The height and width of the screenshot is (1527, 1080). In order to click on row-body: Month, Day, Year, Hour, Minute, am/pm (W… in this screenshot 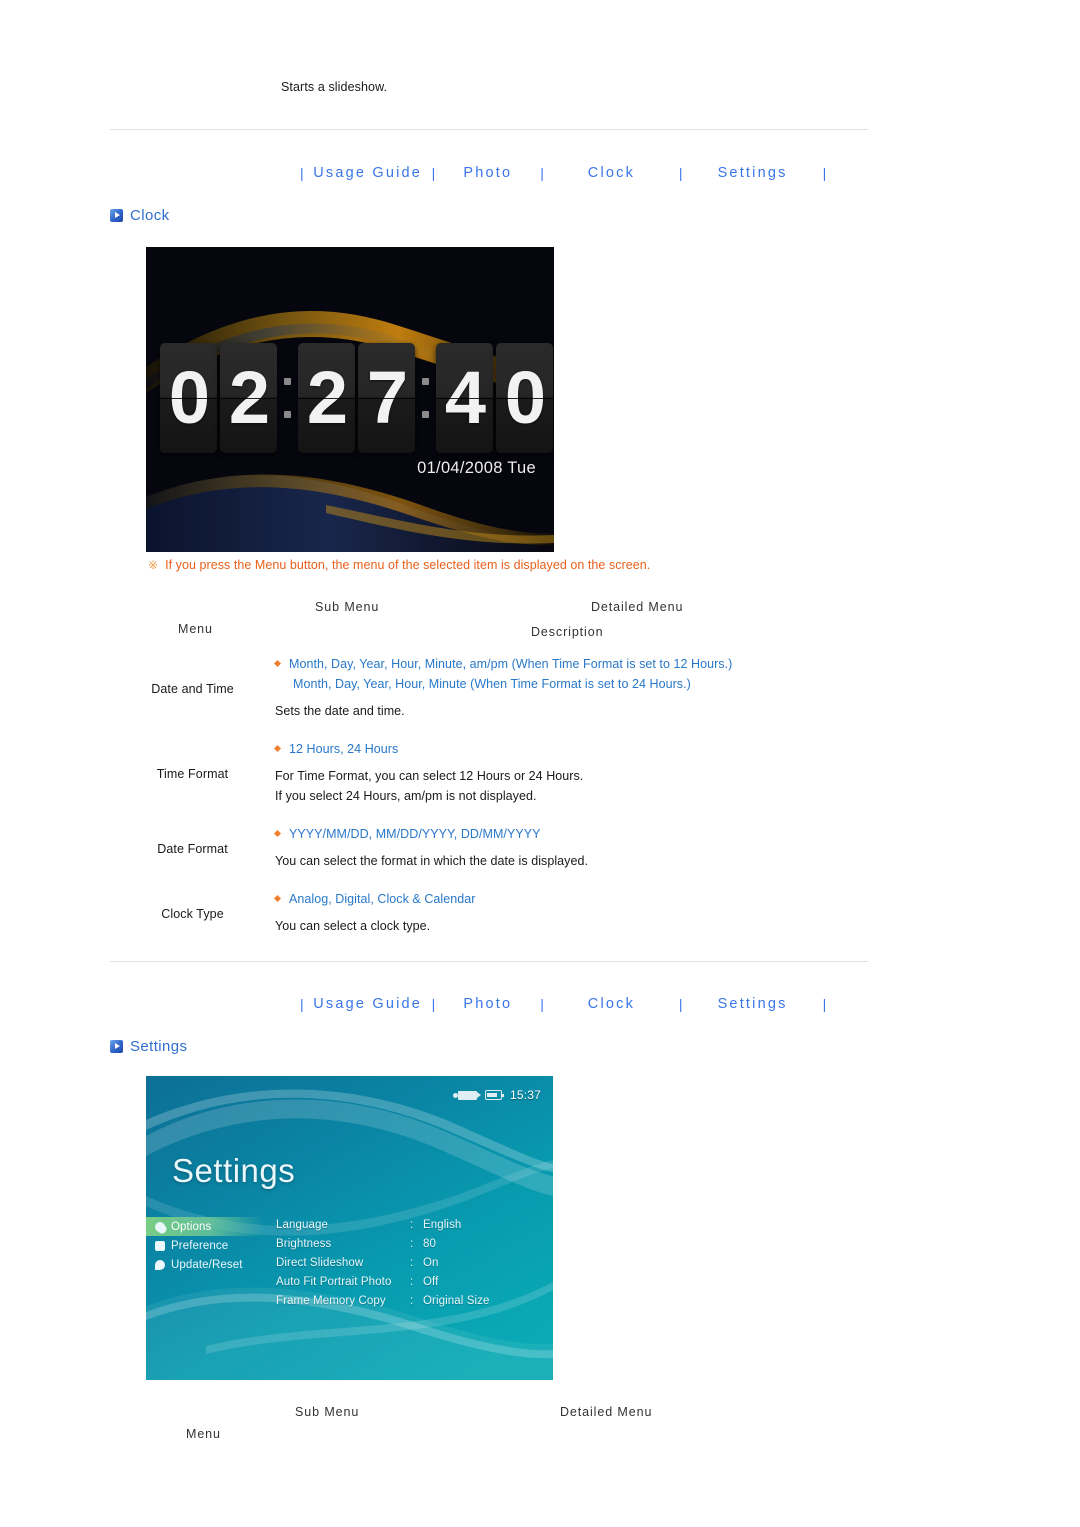, I will do `click(570, 688)`.